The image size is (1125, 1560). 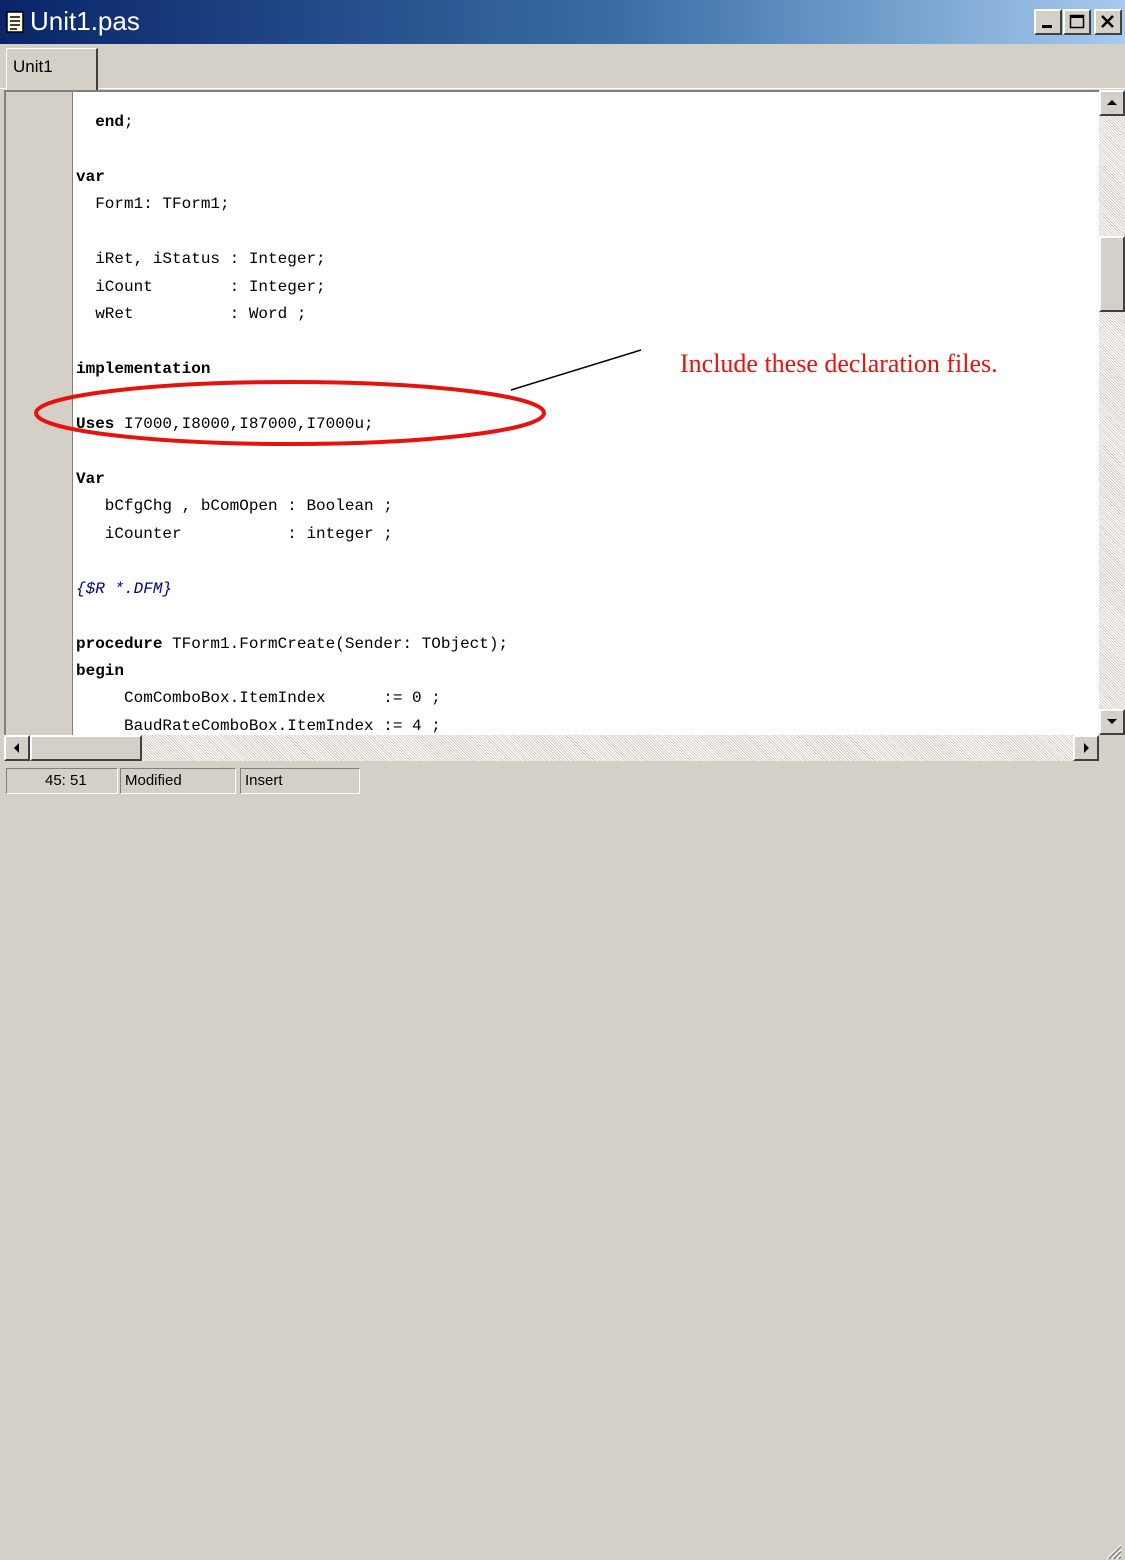 I want to click on code-line: iRet, iStatus : Integer;, so click(x=201, y=259).